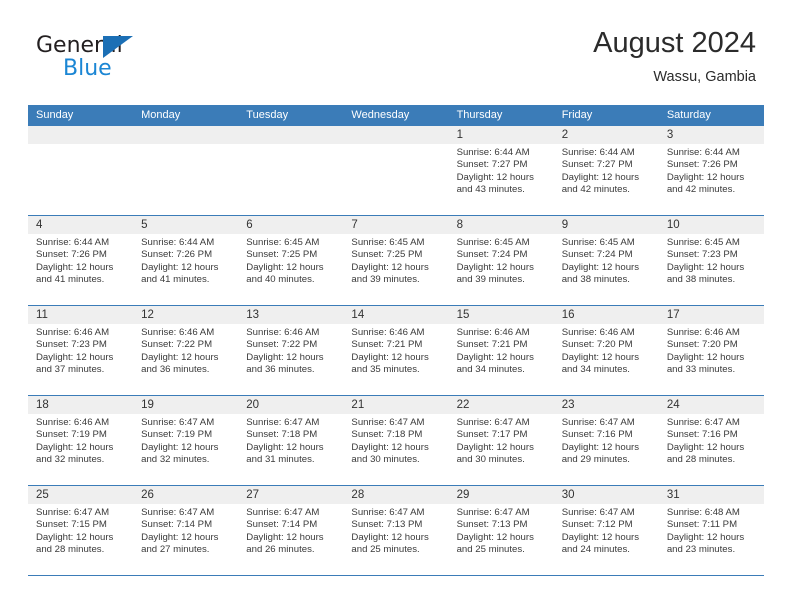  I want to click on sunrise-text: Sunrise: 6:47 AM, so click(178, 512).